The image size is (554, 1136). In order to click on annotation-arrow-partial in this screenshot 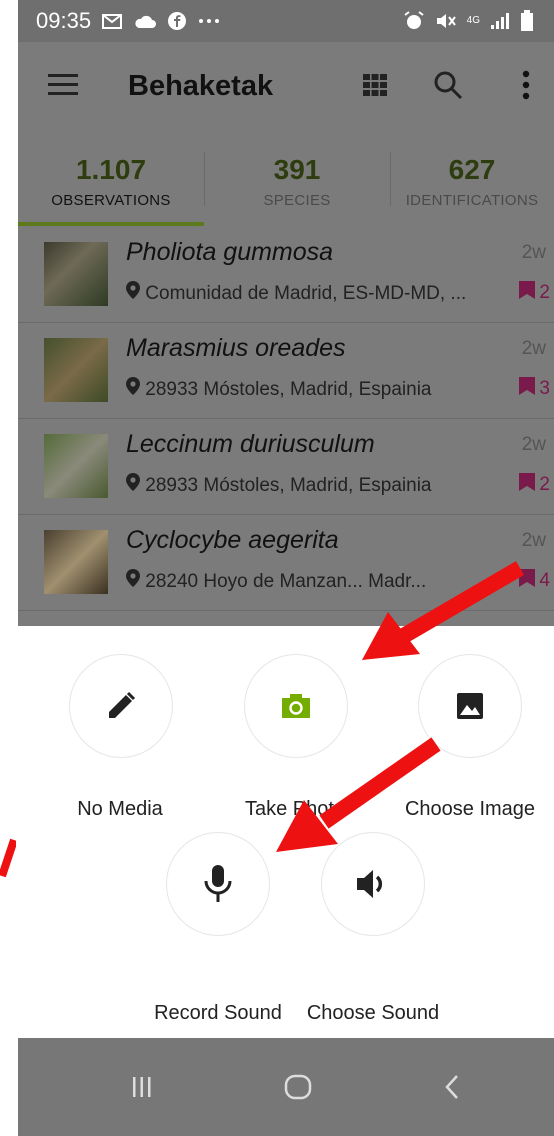, I will do `click(8, 858)`.